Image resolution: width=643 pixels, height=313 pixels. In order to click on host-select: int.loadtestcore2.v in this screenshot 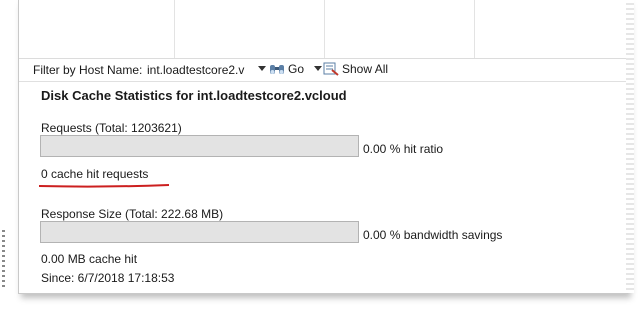, I will do `click(195, 70)`.